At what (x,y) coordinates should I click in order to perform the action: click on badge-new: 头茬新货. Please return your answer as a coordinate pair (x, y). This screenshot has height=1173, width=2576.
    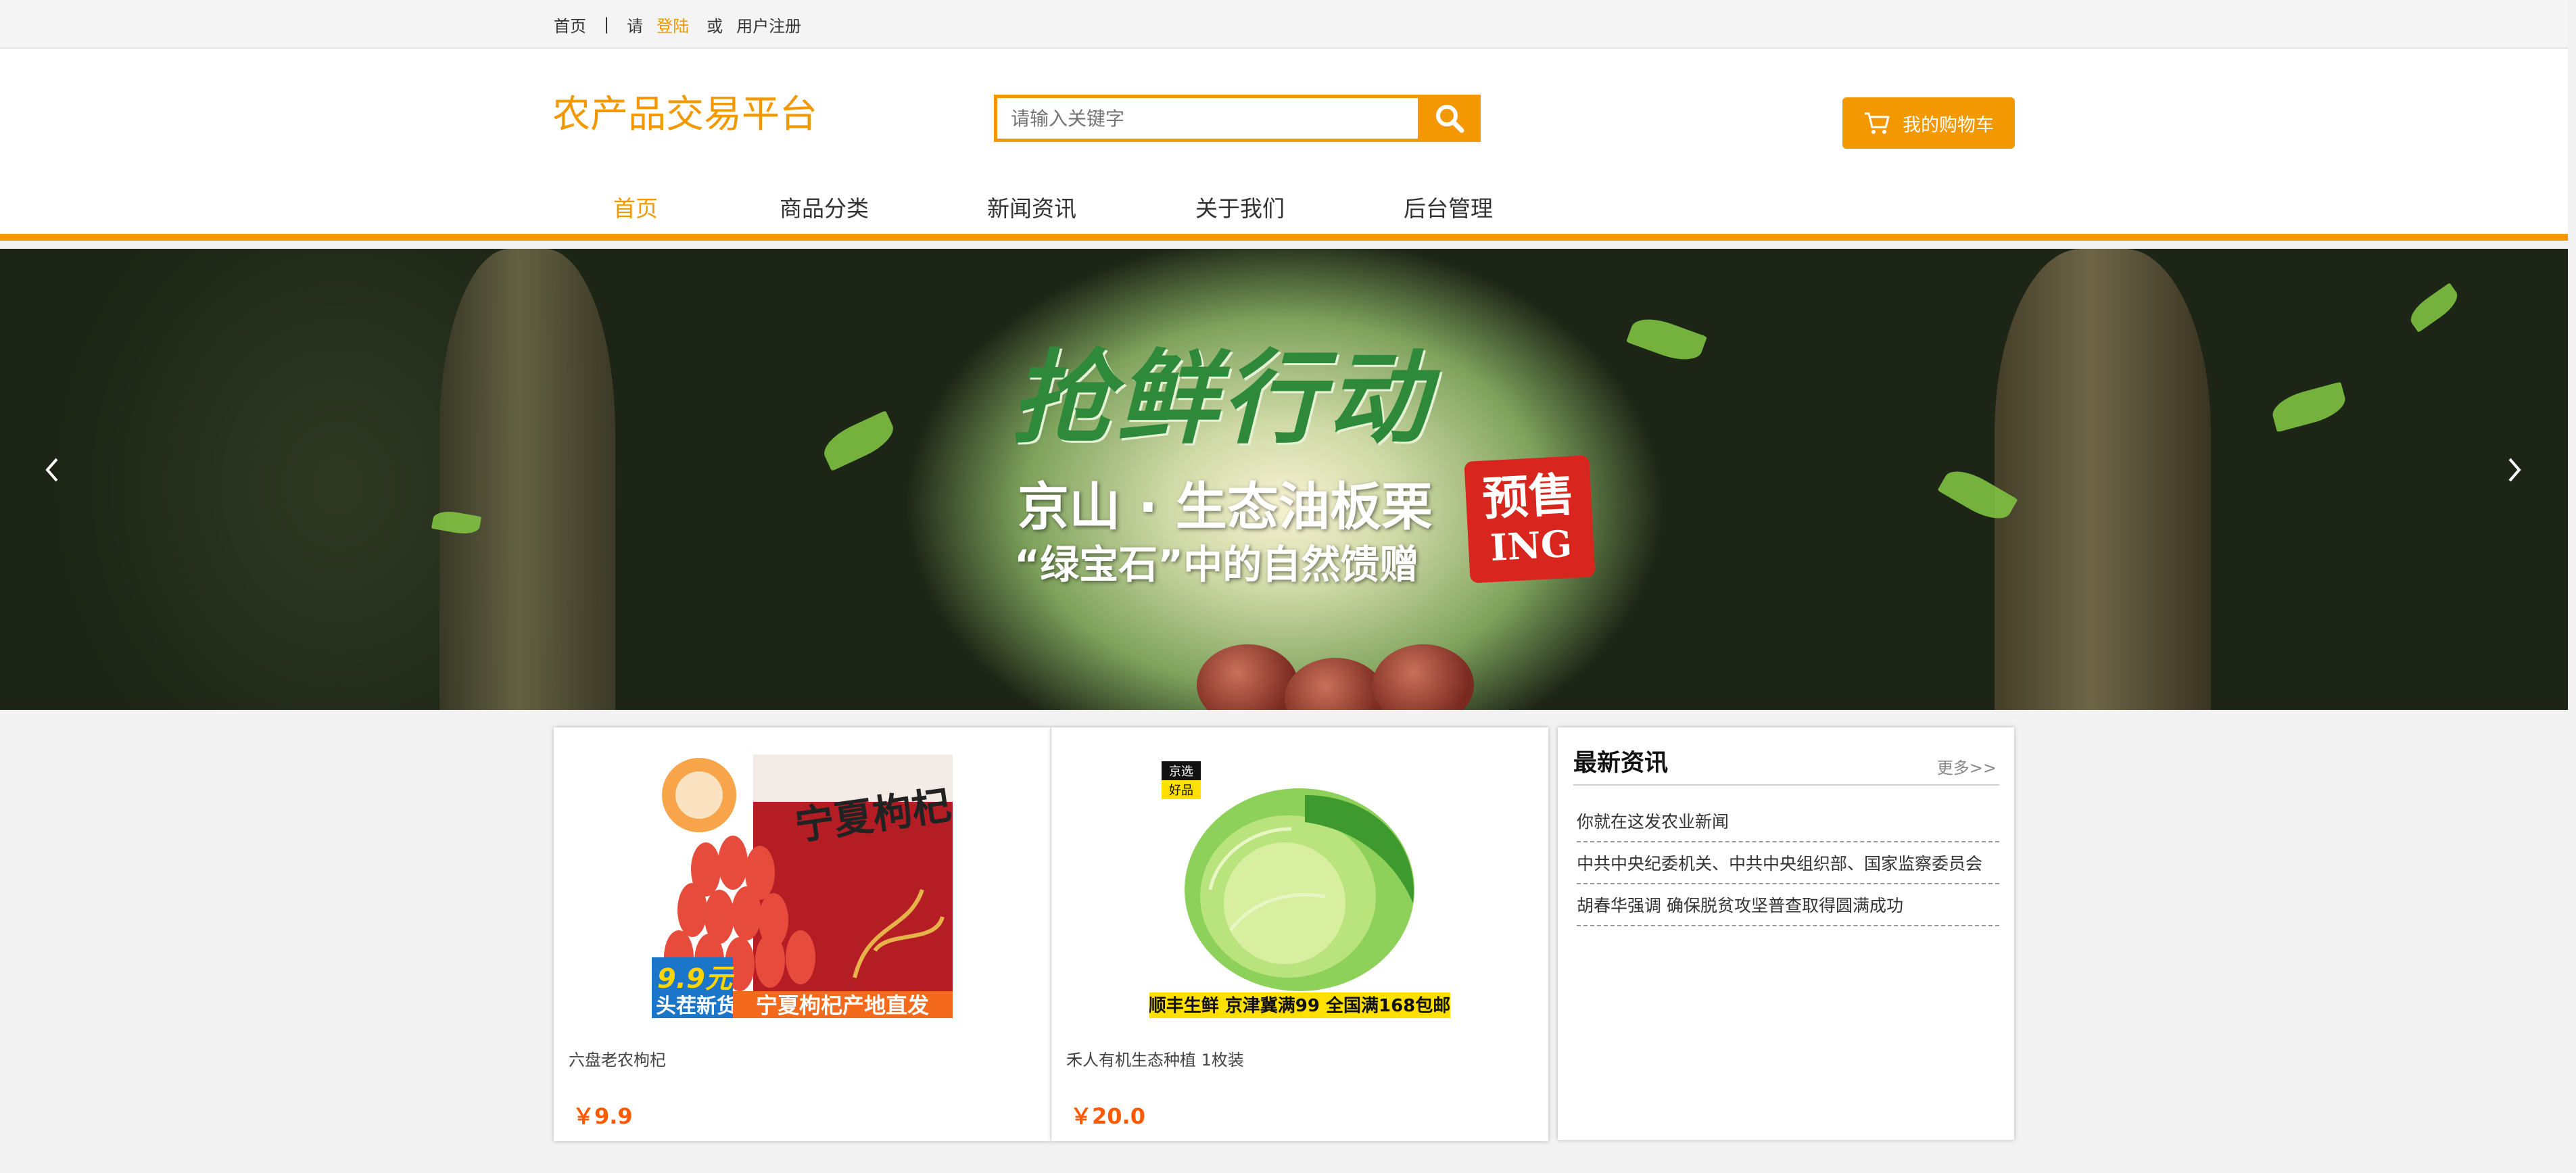
    Looking at the image, I should click on (696, 1006).